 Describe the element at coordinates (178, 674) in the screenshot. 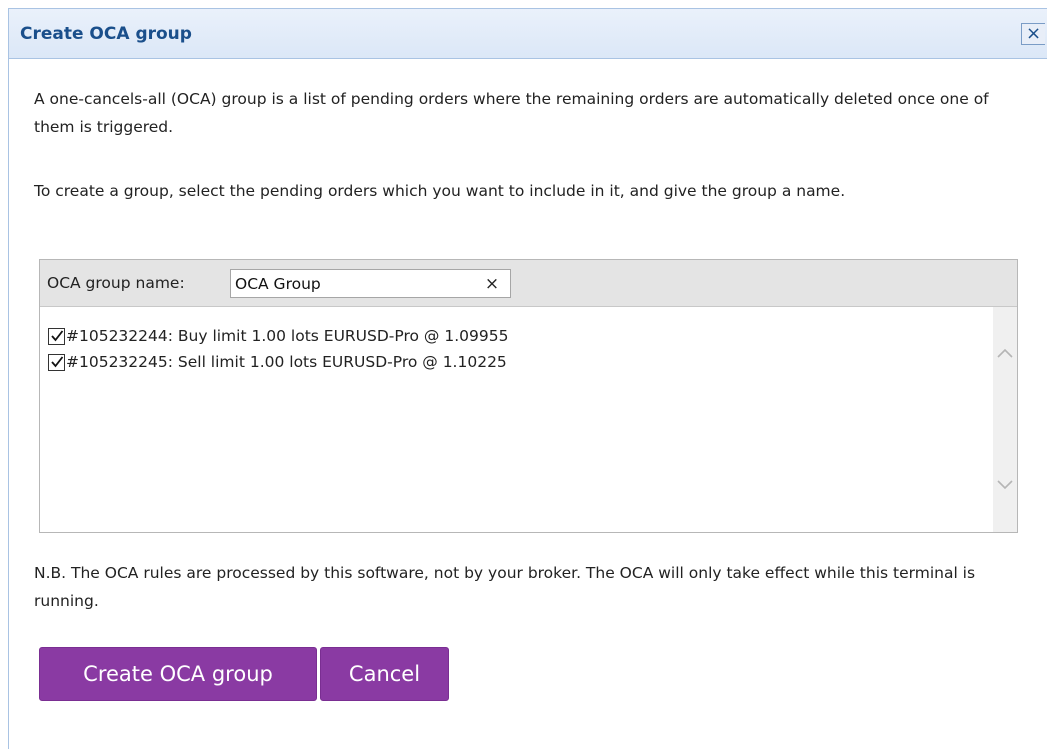

I see `create-oca-group-button: Create OCA group` at that location.